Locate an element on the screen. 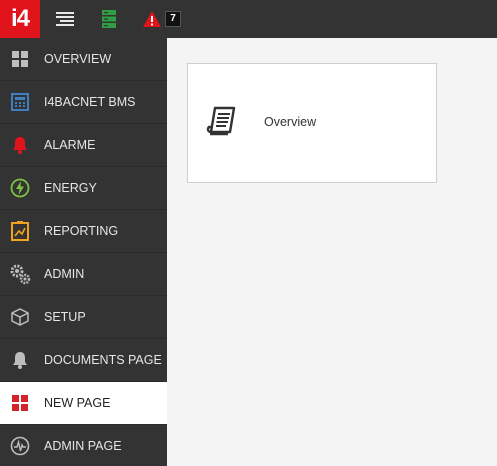 The height and width of the screenshot is (466, 497). sidebar-item-label: ALARME is located at coordinates (70, 145).